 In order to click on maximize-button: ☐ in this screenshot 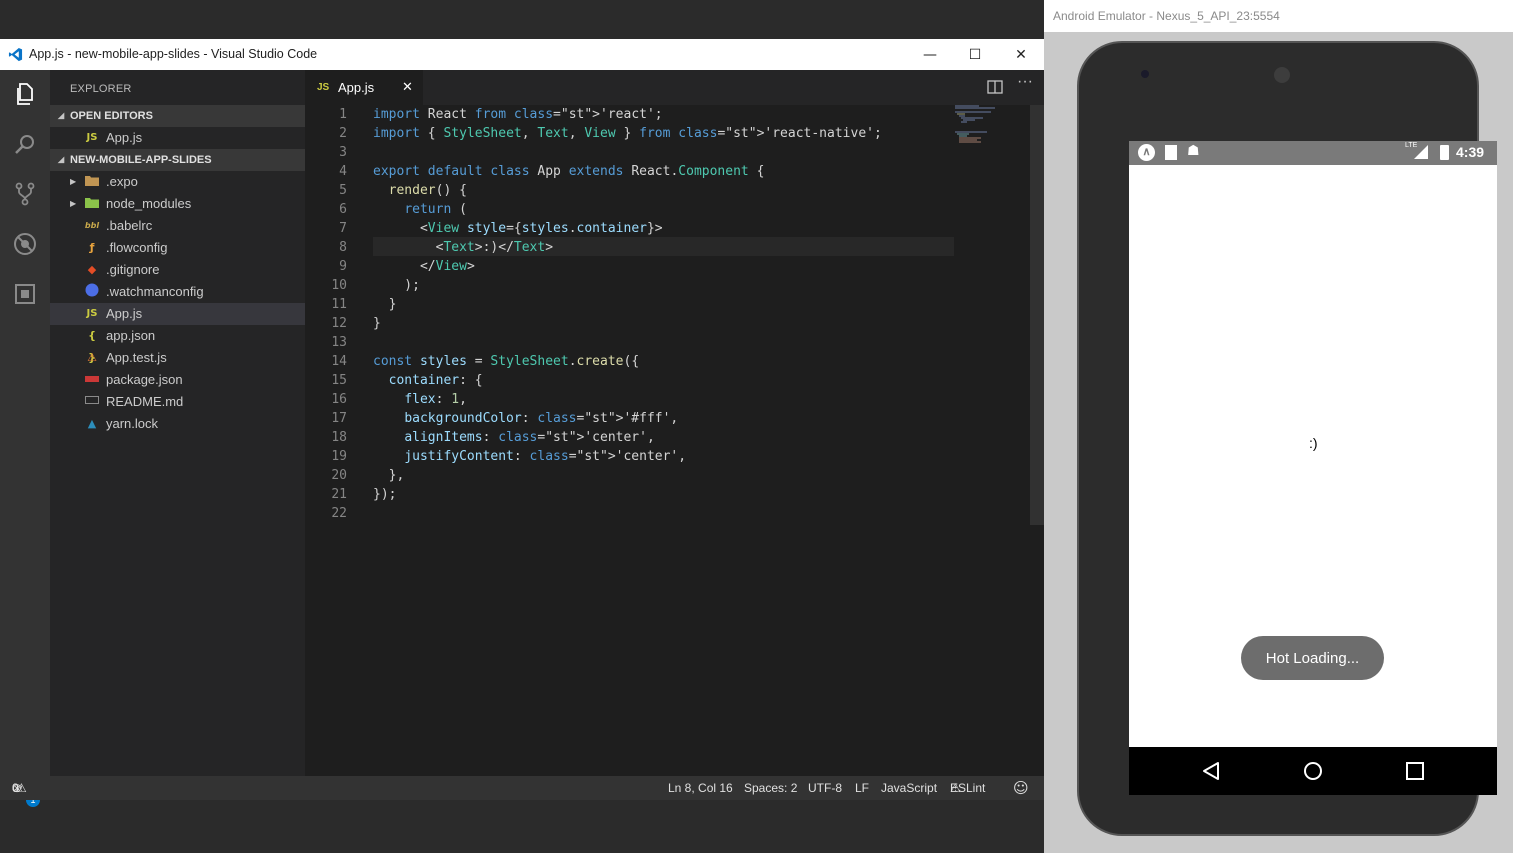, I will do `click(975, 54)`.